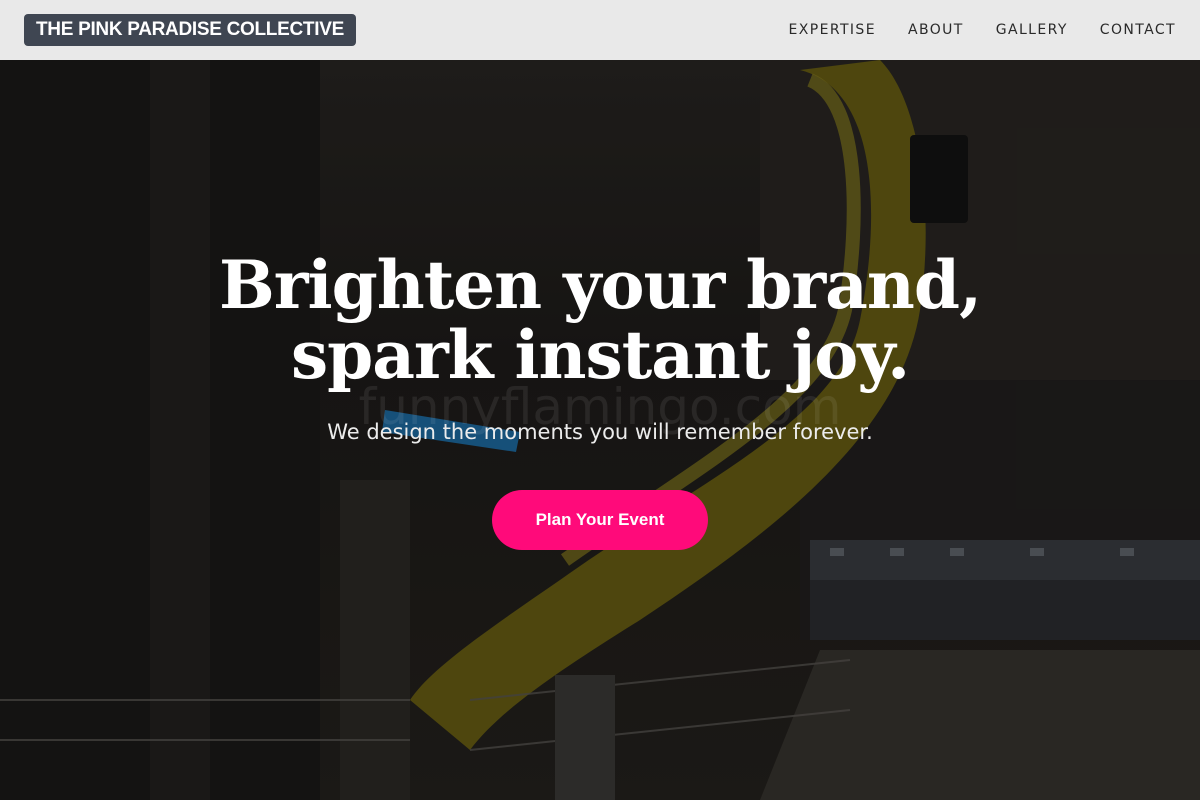 Image resolution: width=1200 pixels, height=800 pixels. I want to click on plan-your-event-button: Plan Your Event, so click(600, 520).